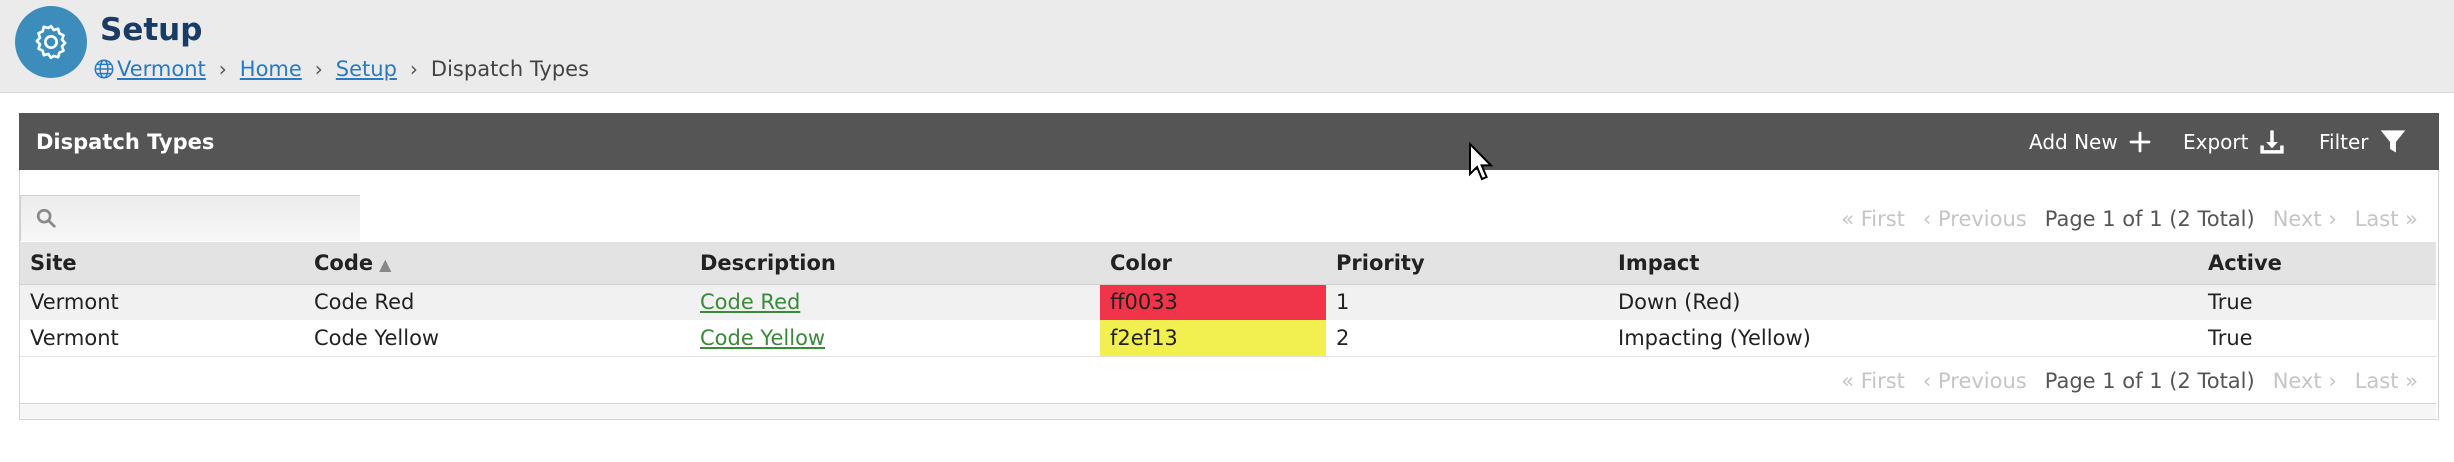 Image resolution: width=2454 pixels, height=462 pixels. I want to click on cell-code: Code Yellow, so click(497, 338).